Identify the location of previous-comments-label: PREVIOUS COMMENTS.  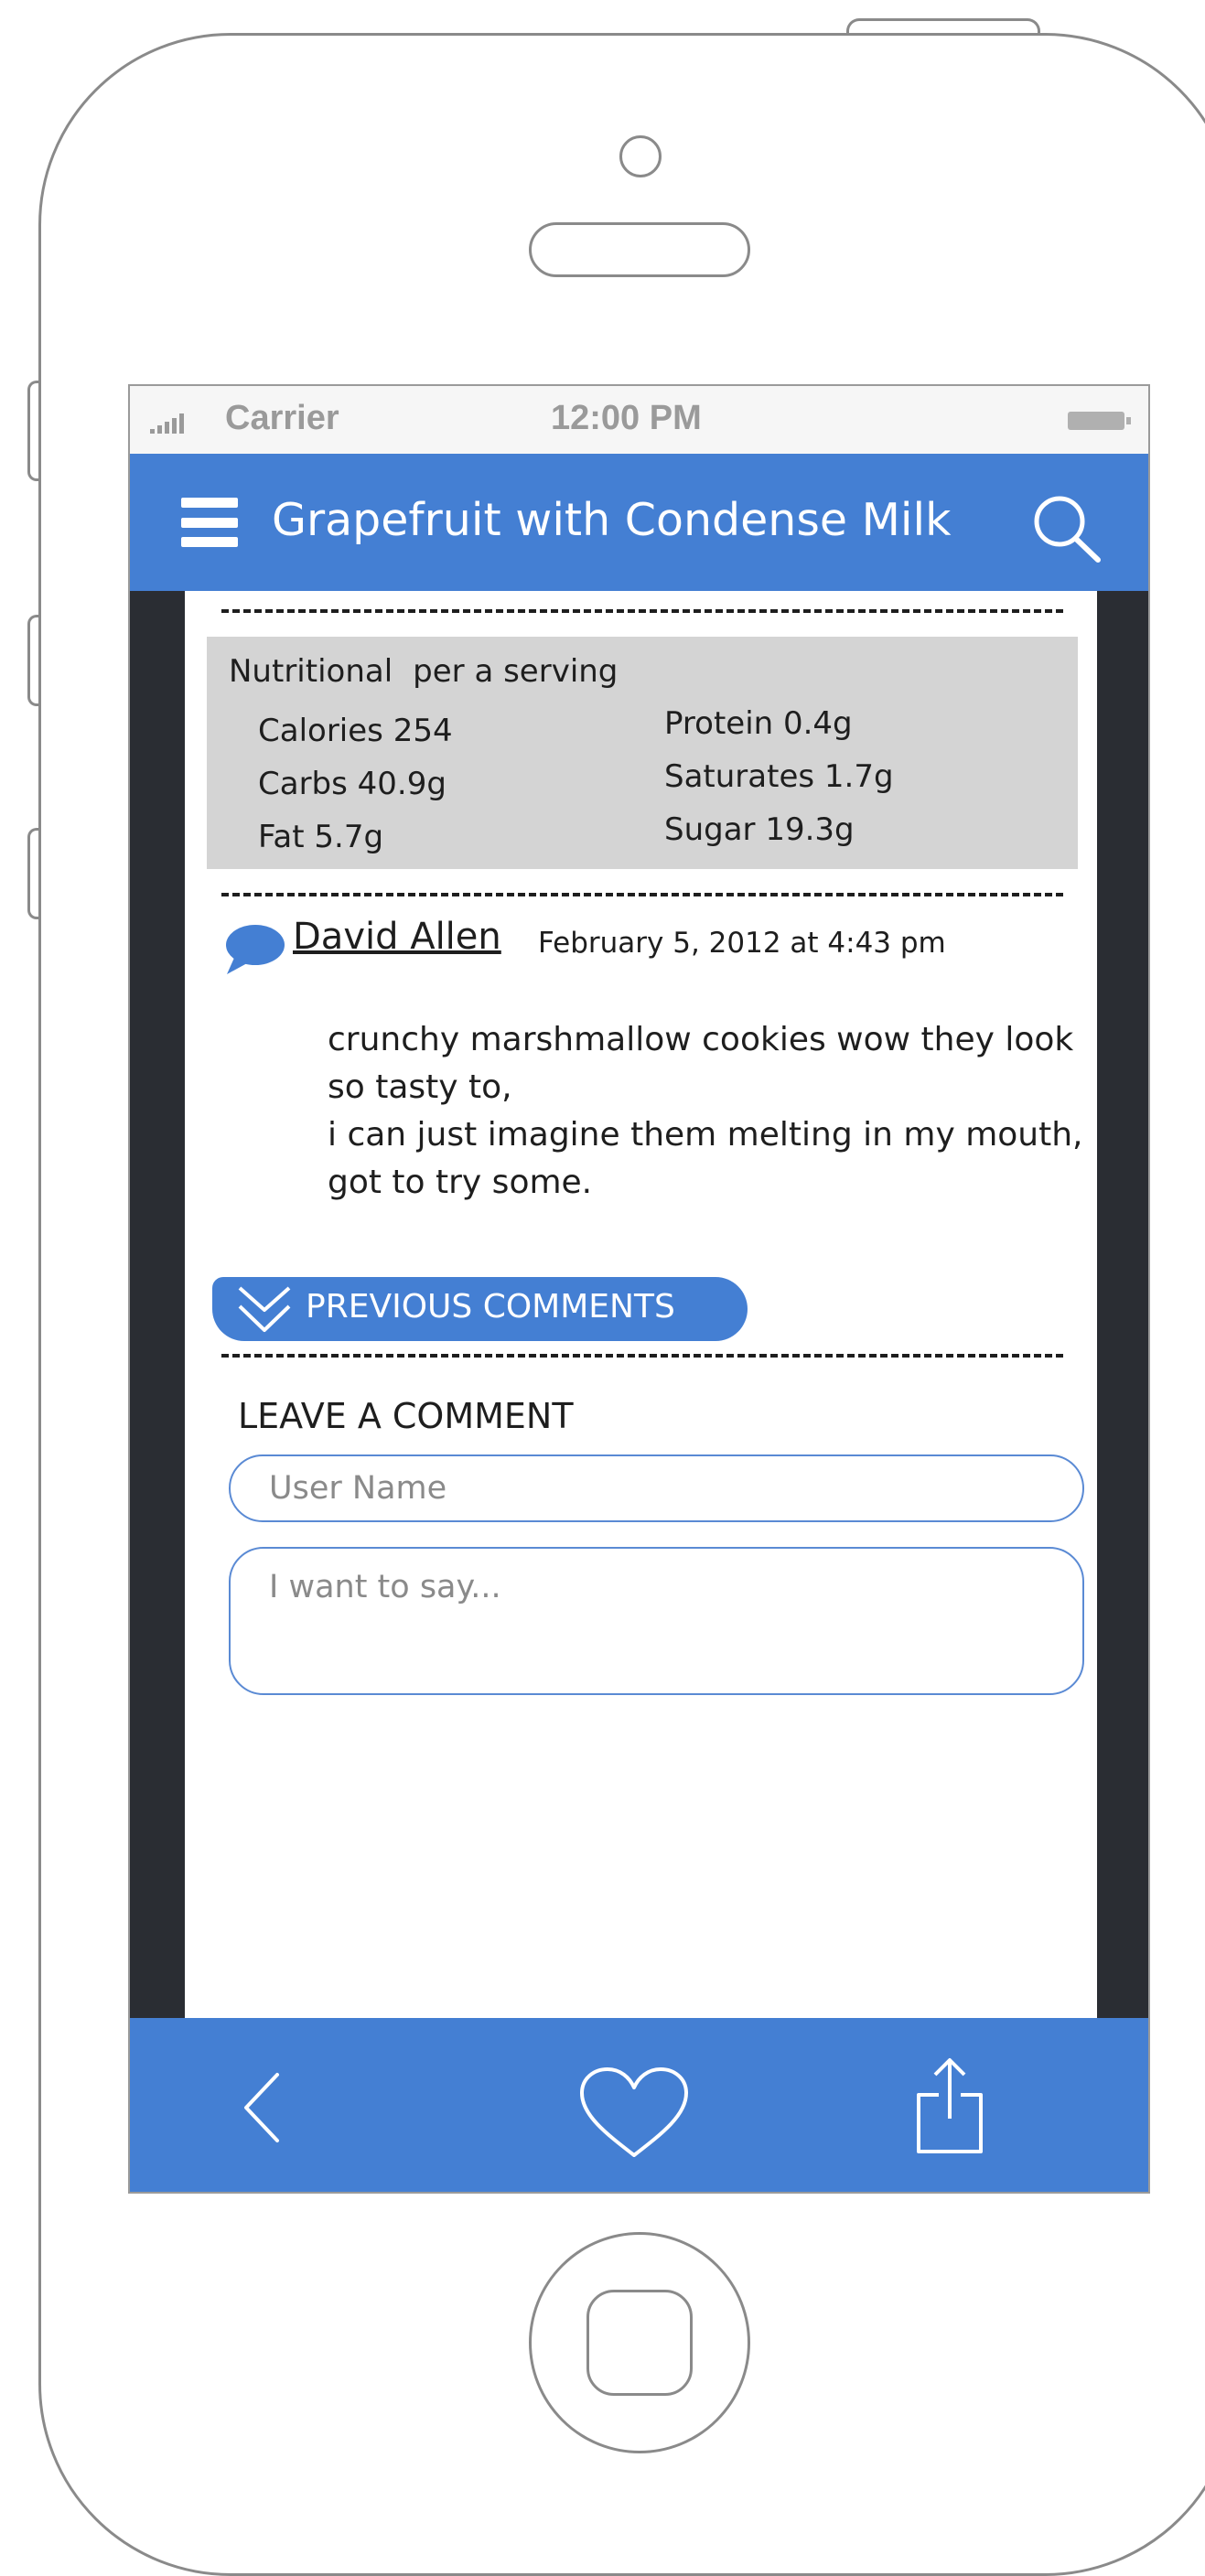
(490, 1307).